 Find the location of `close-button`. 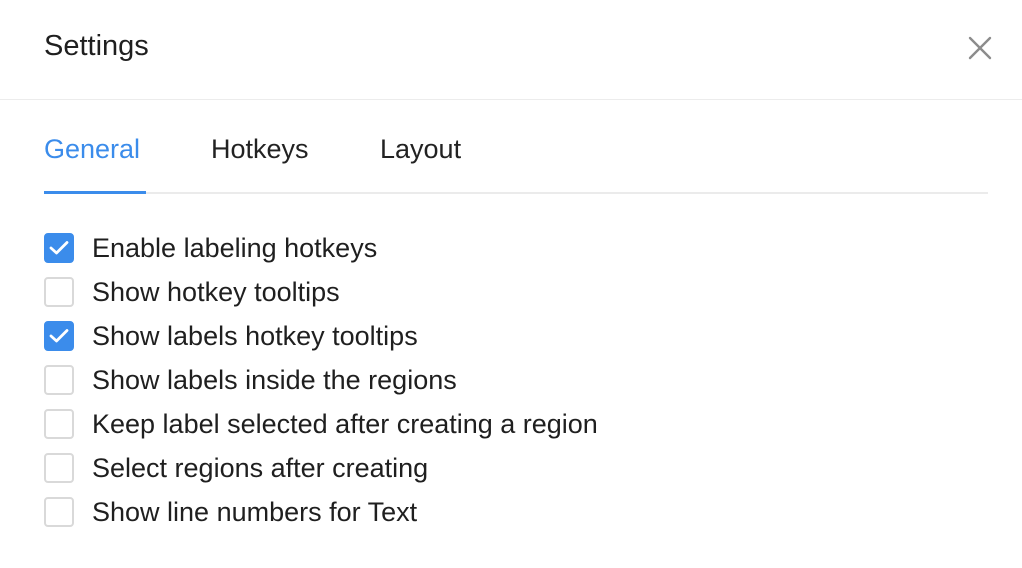

close-button is located at coordinates (980, 48).